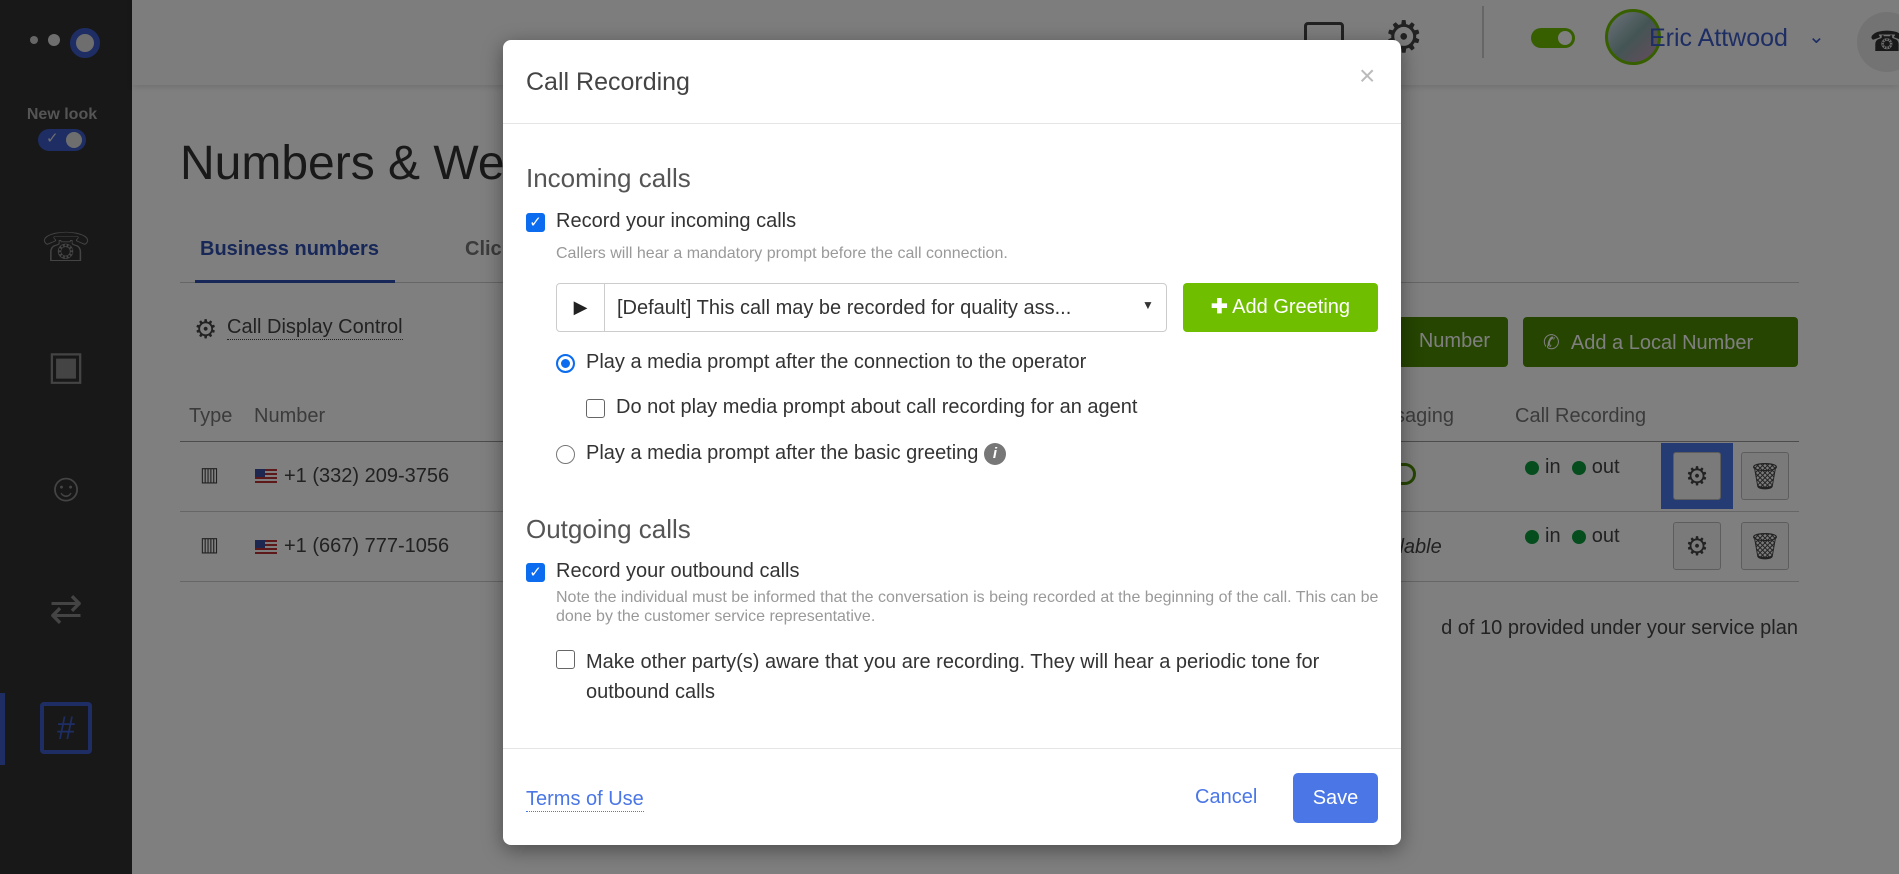 This screenshot has width=1899, height=874. What do you see at coordinates (535, 222) in the screenshot?
I see `record-incoming-checkbox: ✓` at bounding box center [535, 222].